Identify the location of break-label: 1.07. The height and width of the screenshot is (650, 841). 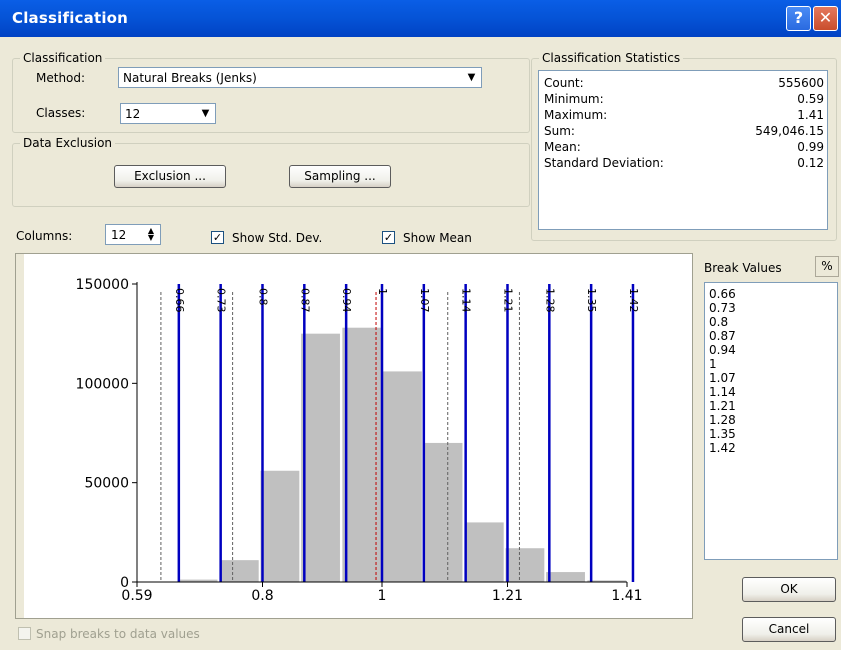
(424, 300).